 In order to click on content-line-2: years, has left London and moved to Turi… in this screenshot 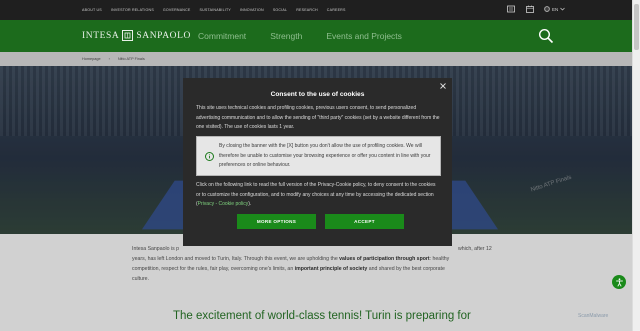, I will do `click(312, 259)`.